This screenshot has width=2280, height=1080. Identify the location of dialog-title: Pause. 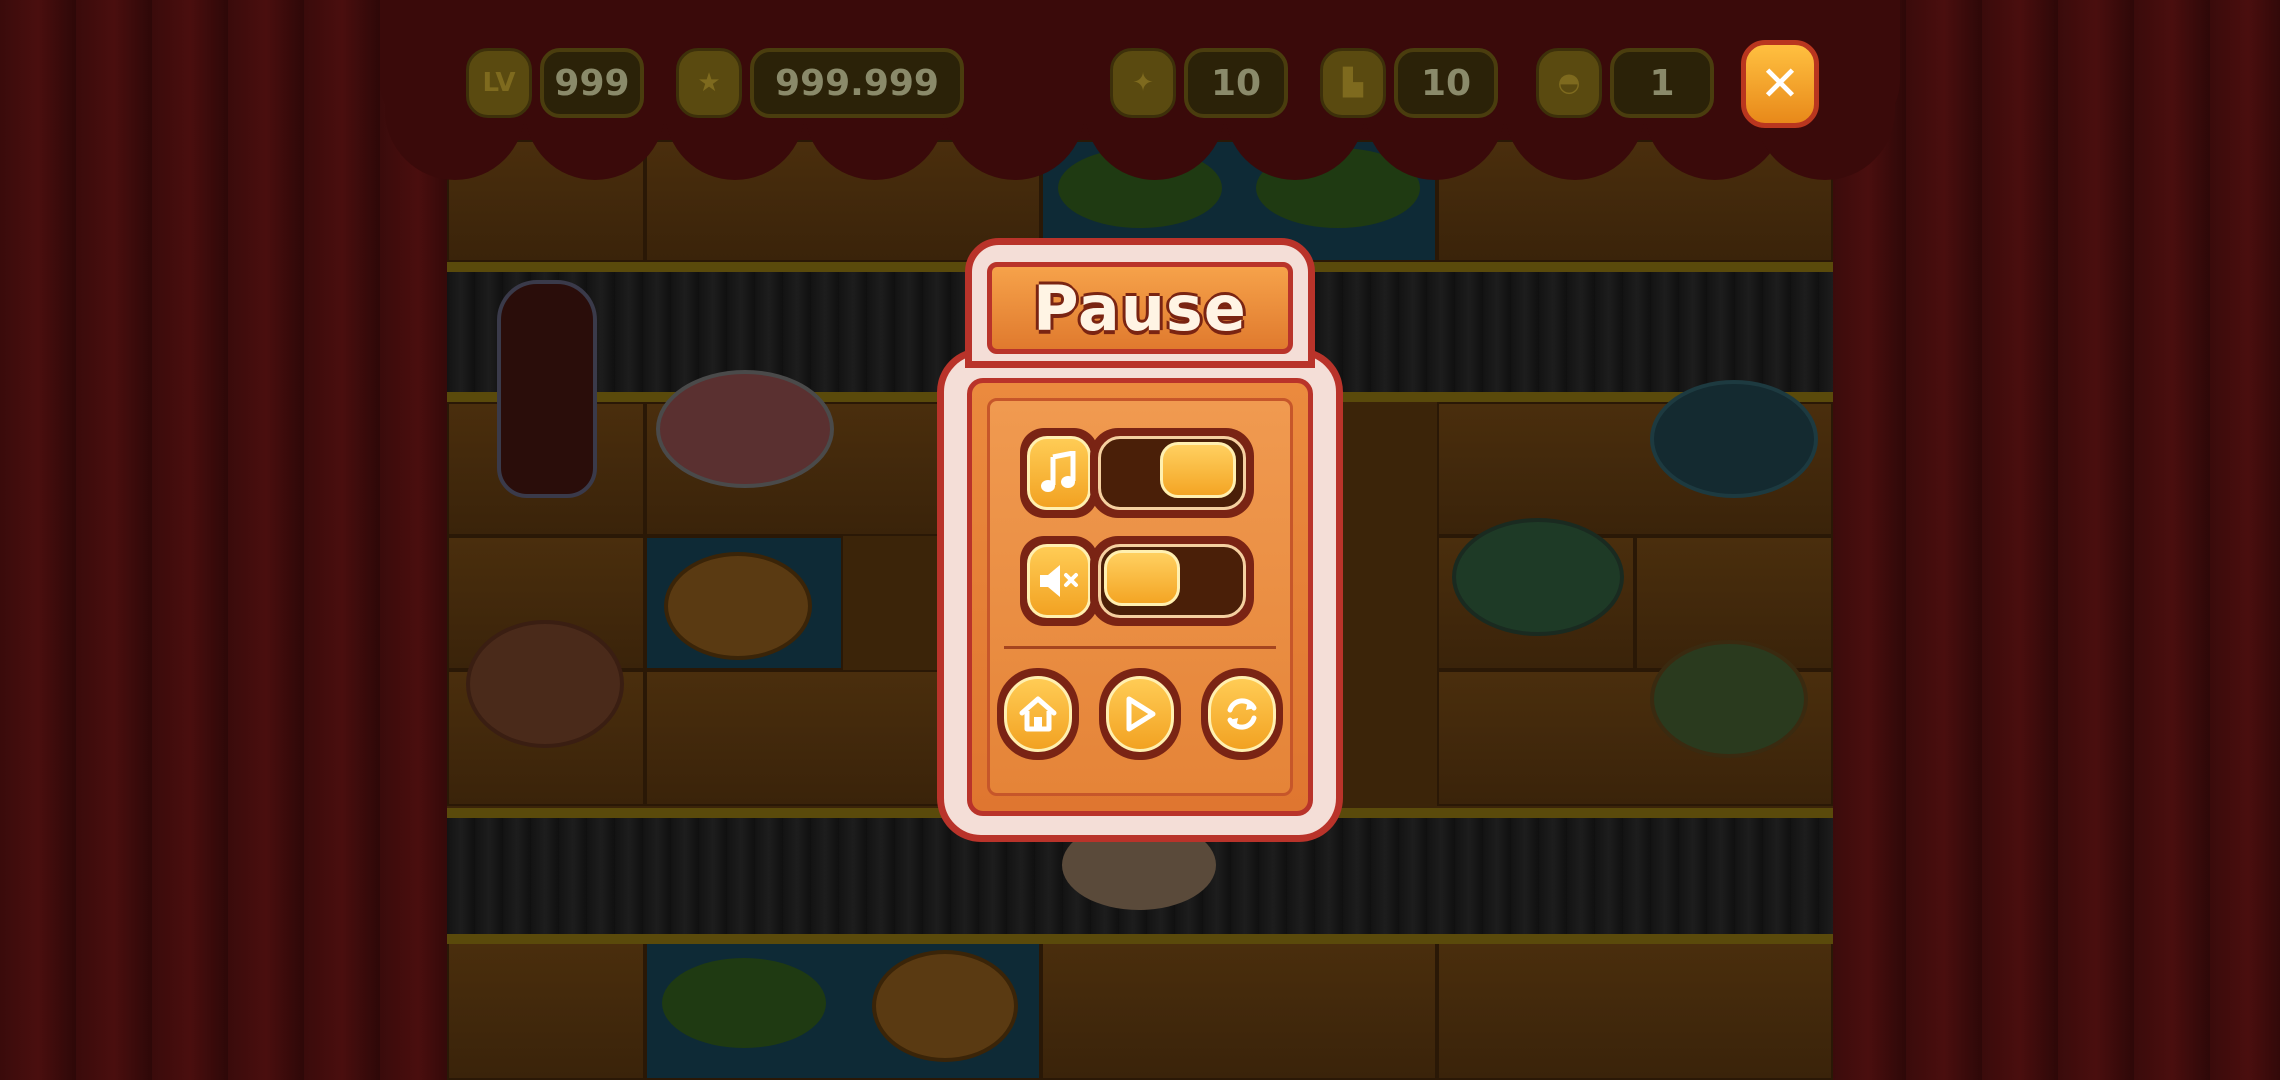
(1140, 308).